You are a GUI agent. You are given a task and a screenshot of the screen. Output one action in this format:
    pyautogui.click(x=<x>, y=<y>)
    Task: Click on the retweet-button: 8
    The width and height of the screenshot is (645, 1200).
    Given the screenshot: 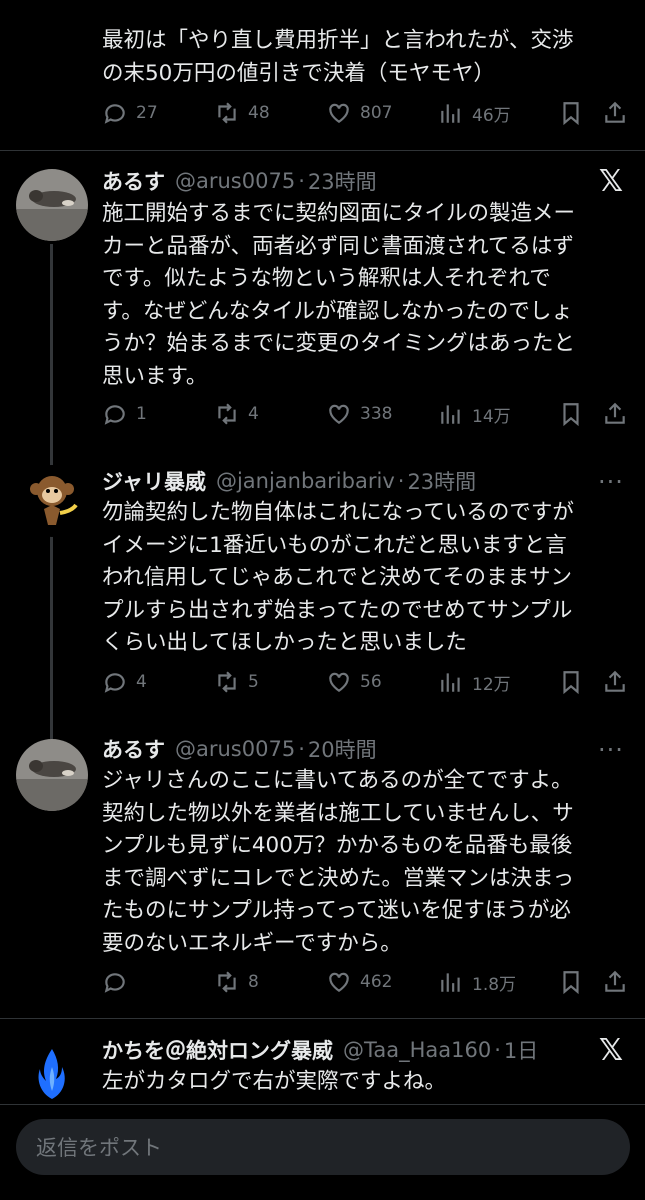 What is the action you would take?
    pyautogui.click(x=270, y=982)
    